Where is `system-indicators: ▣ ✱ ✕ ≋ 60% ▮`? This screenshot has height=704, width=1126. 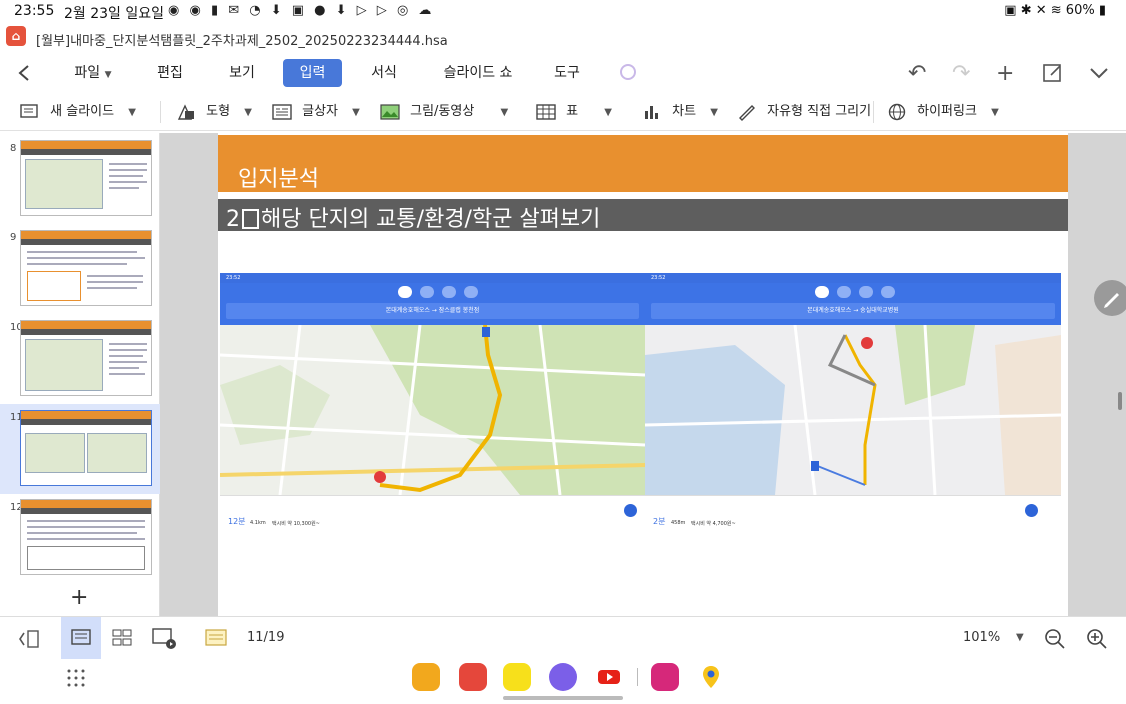 system-indicators: ▣ ✱ ✕ ≋ 60% ▮ is located at coordinates (1055, 10).